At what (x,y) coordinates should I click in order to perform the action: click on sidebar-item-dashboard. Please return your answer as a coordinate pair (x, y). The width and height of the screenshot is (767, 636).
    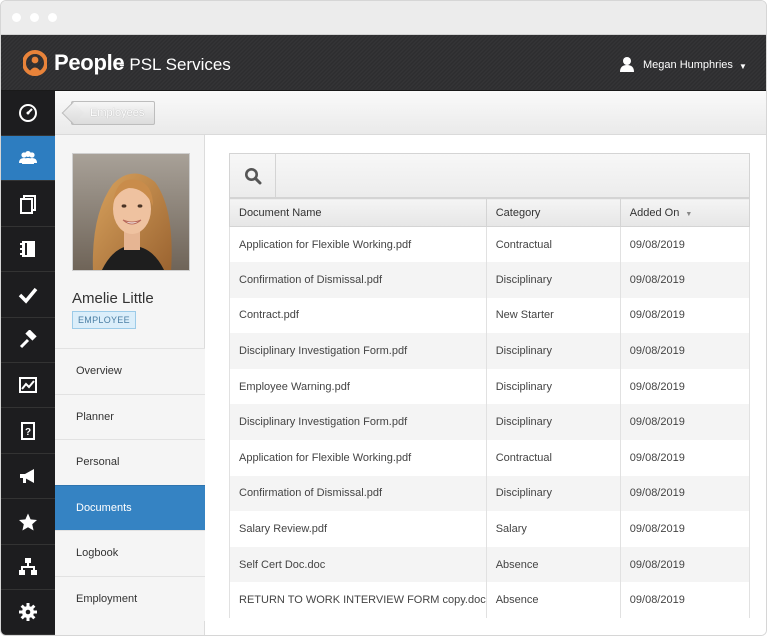
    Looking at the image, I should click on (28, 113).